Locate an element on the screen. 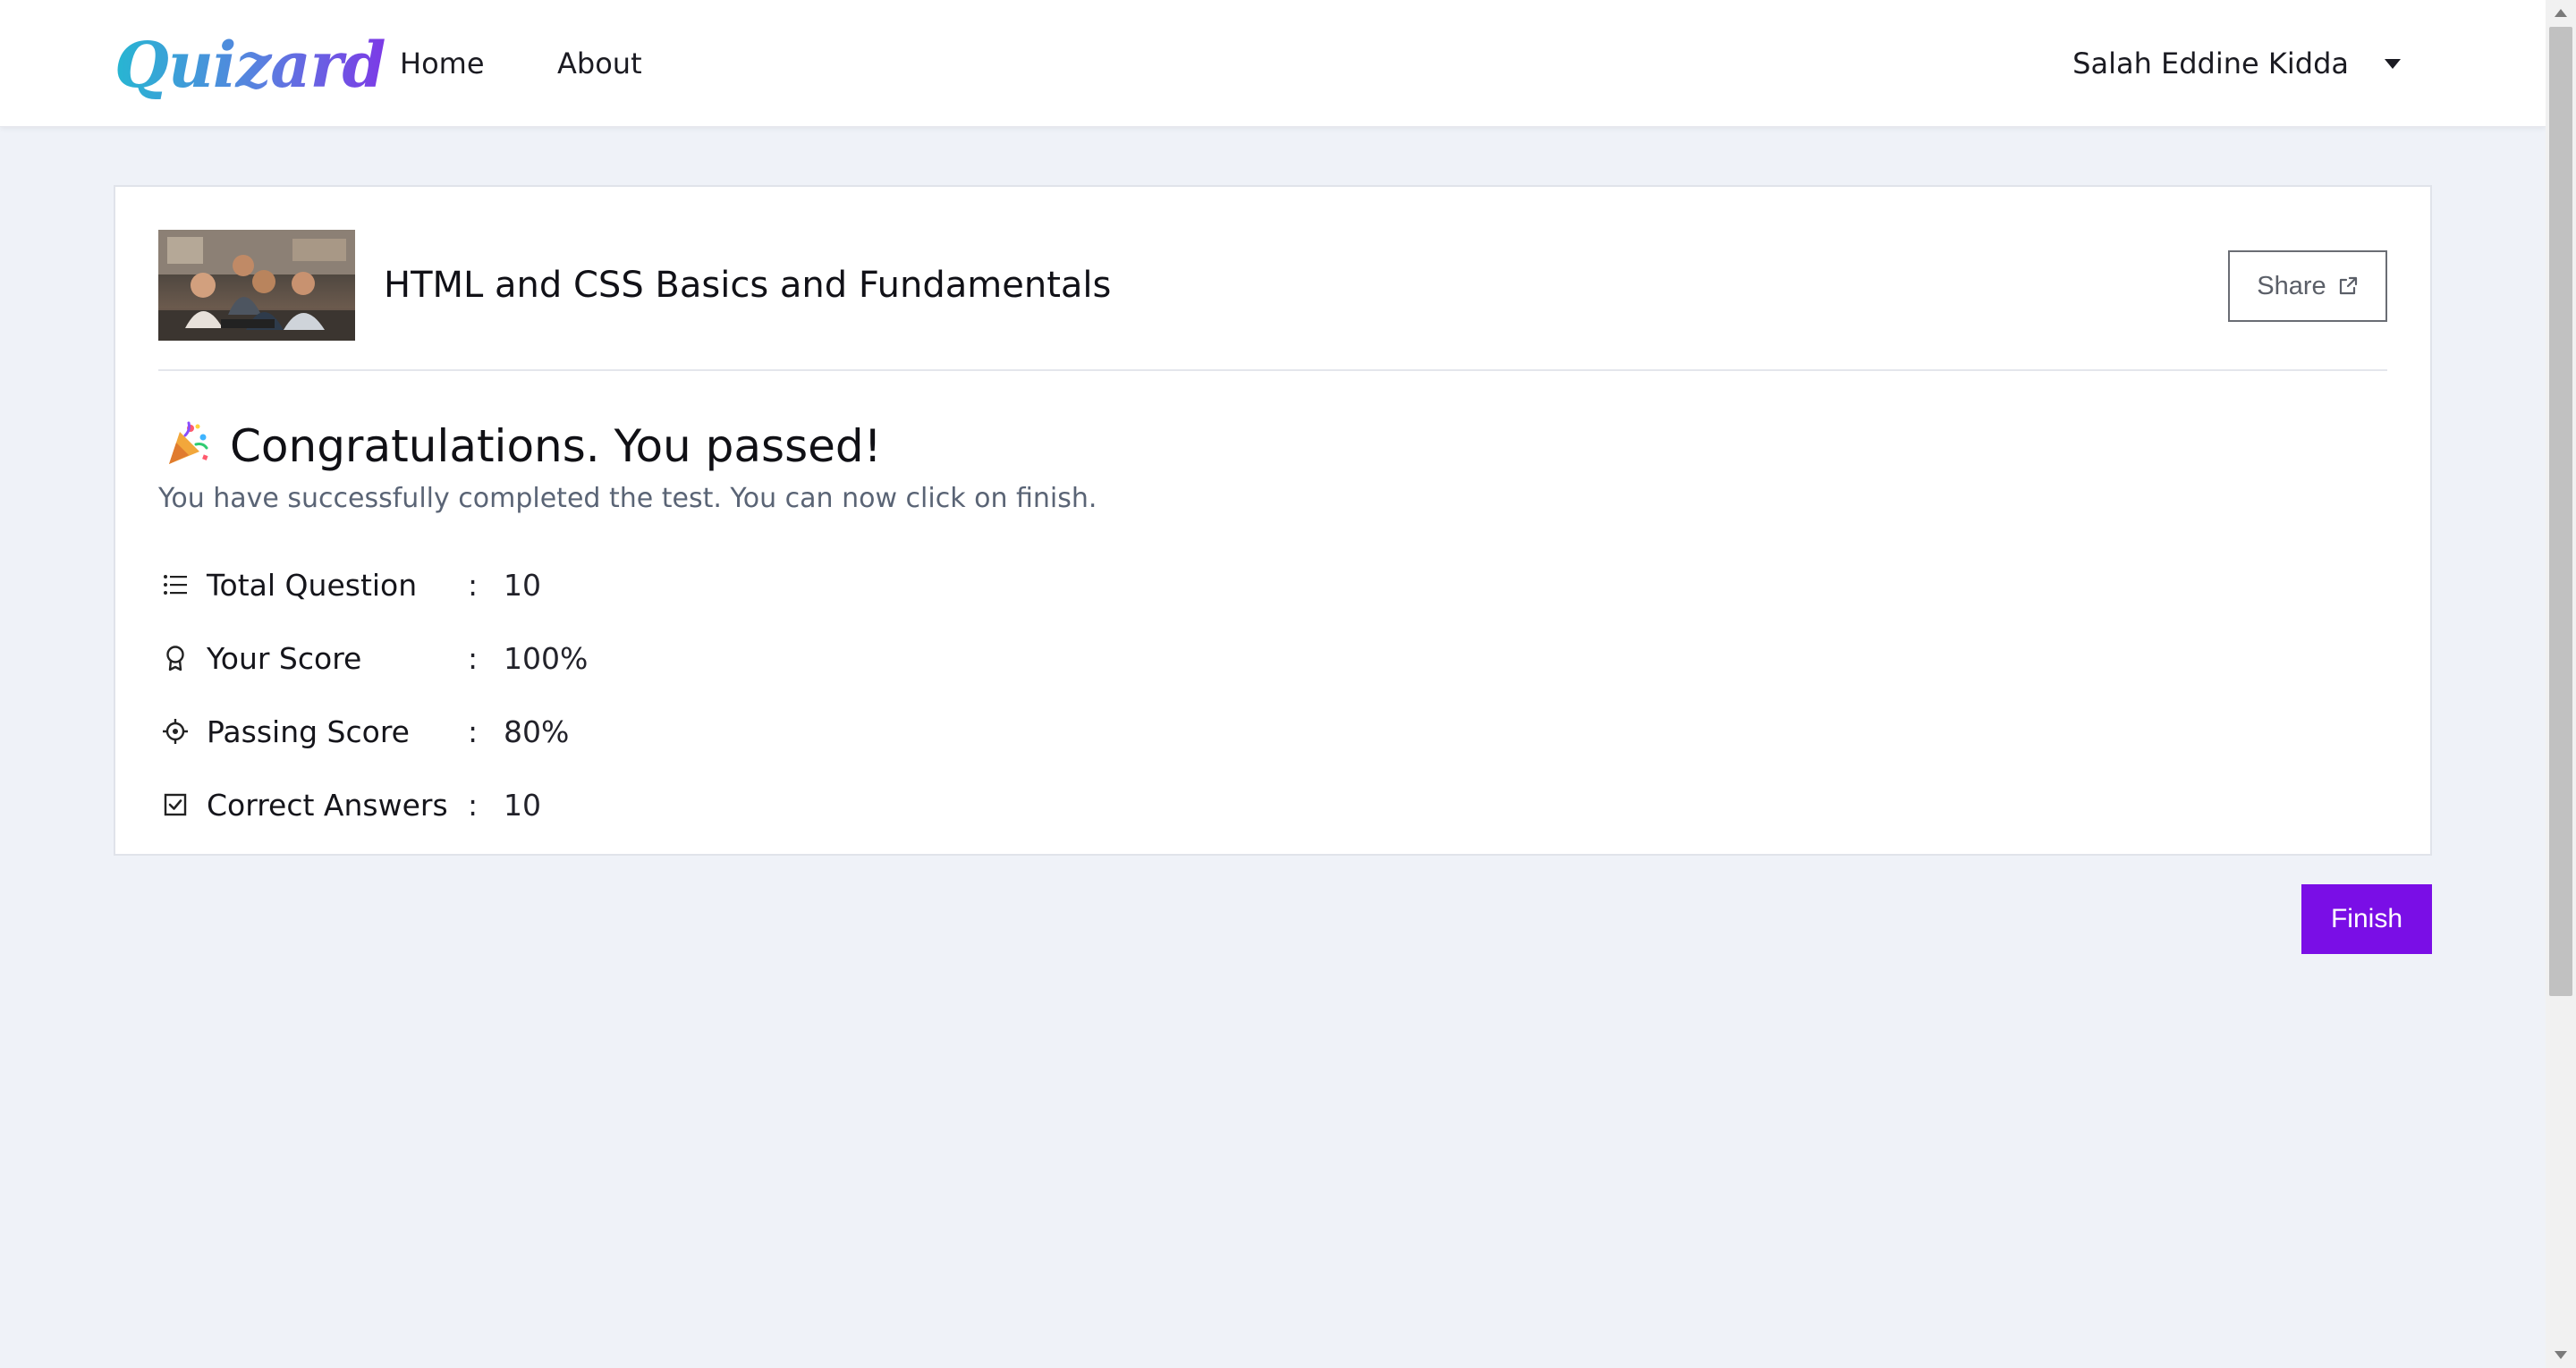 Image resolution: width=2576 pixels, height=1368 pixels. party-popper-icon is located at coordinates (187, 446).